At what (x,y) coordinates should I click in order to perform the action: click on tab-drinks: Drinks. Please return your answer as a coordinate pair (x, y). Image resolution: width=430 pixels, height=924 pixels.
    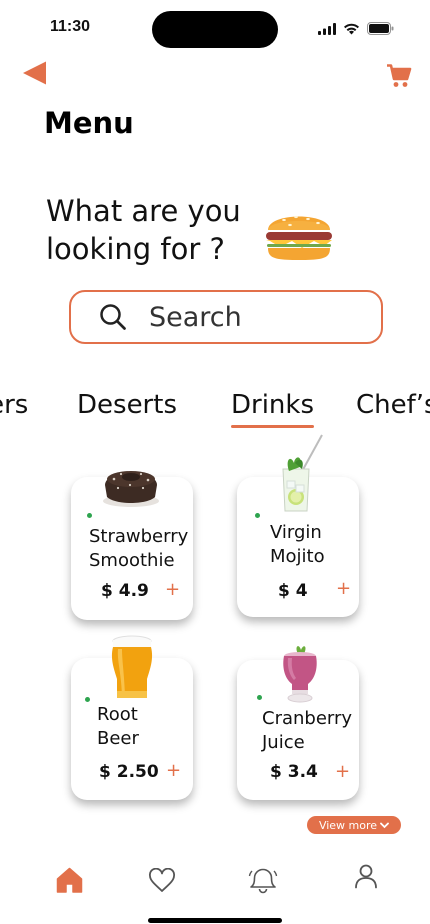
    Looking at the image, I should click on (273, 409).